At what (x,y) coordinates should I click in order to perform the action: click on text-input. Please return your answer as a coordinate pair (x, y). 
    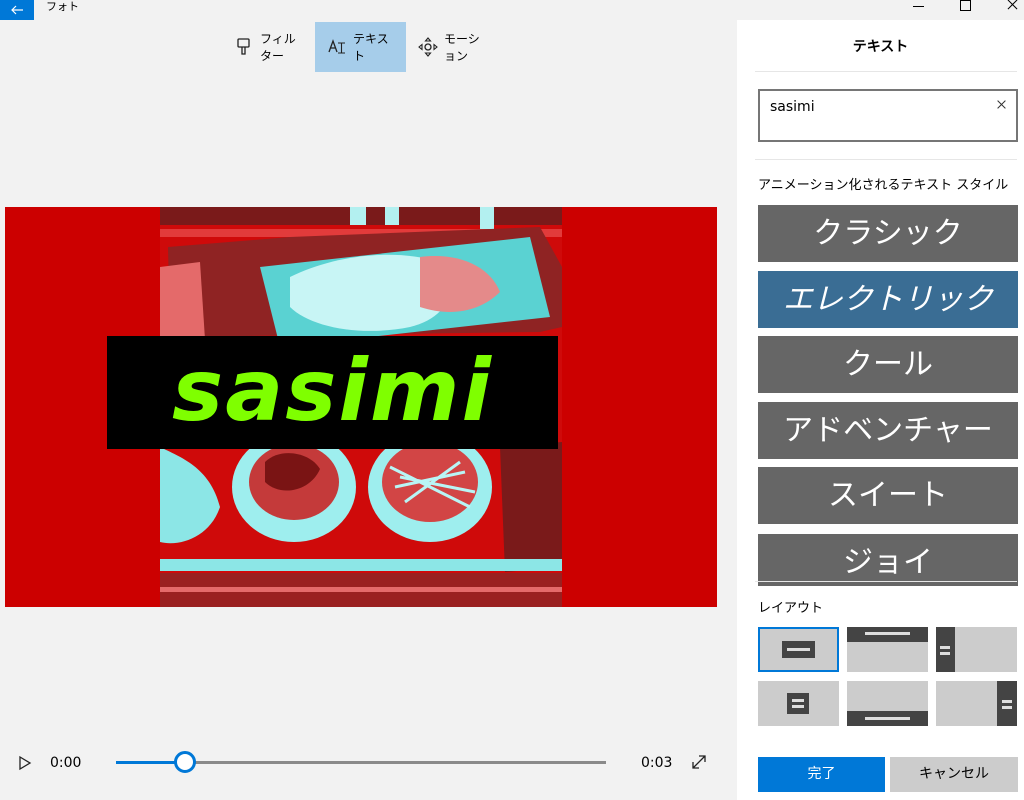
    Looking at the image, I should click on (870, 107).